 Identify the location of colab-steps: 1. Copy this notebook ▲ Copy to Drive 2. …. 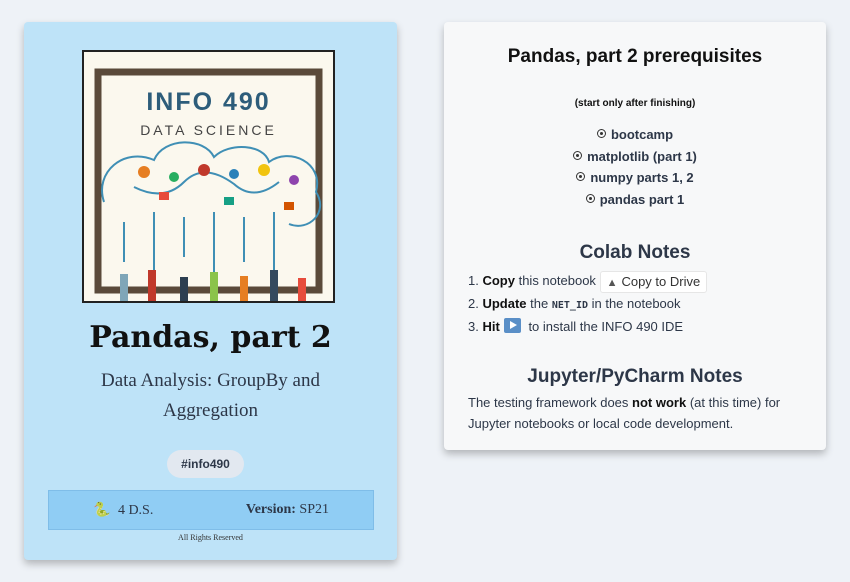
(588, 303).